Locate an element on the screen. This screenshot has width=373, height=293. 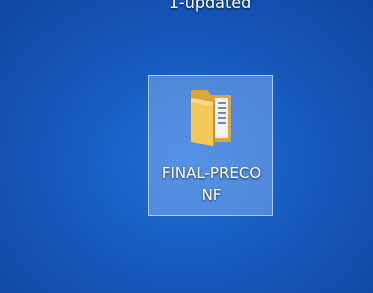
desktop-icon-label-partial: 1-updated is located at coordinates (210, 6).